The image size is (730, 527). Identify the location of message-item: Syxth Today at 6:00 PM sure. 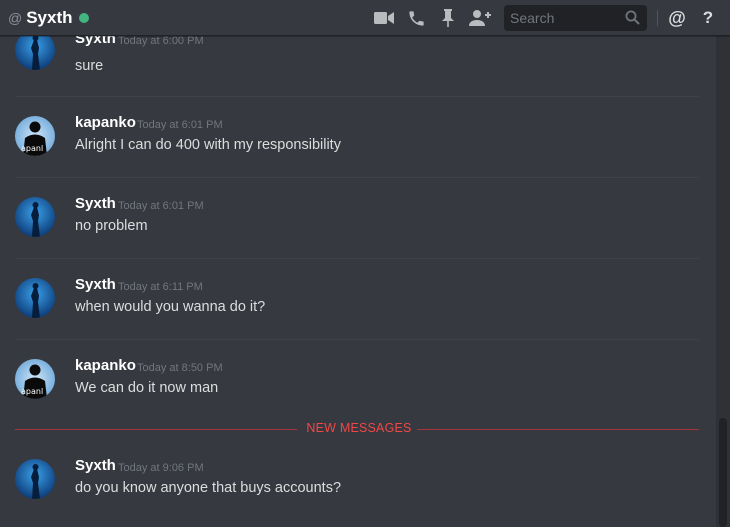
(358, 65).